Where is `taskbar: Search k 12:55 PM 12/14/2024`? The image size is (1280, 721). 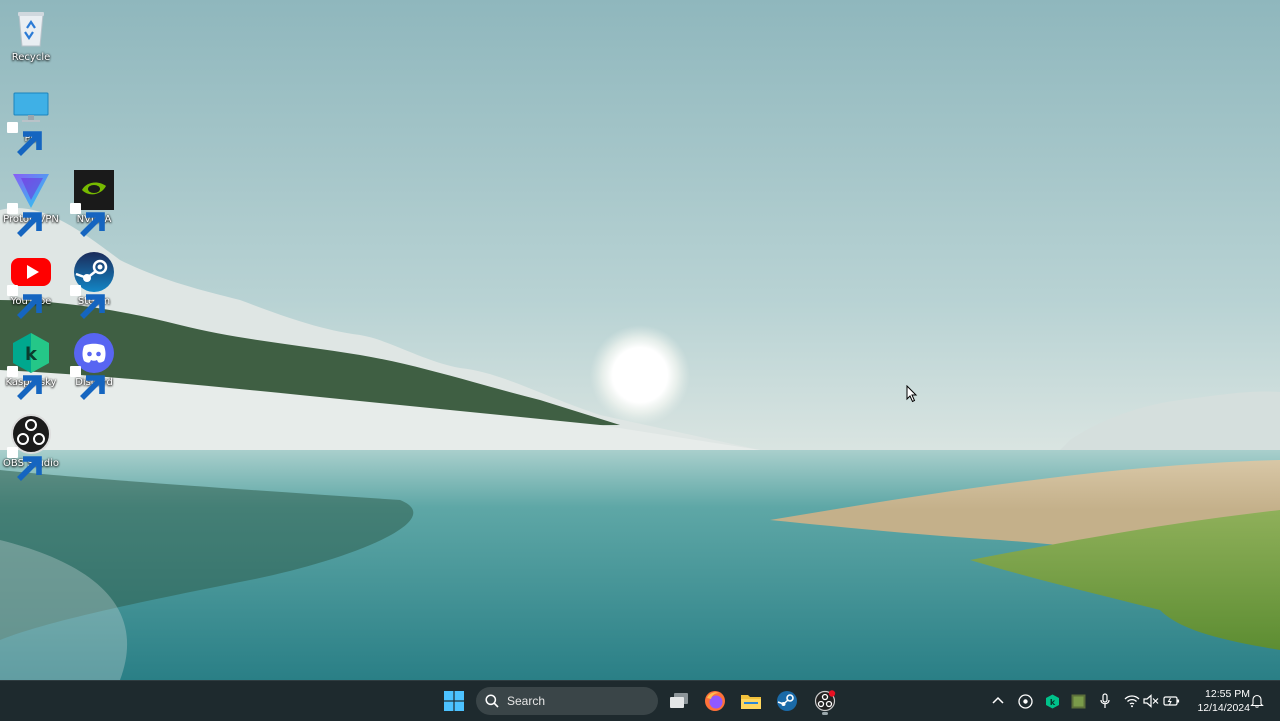
taskbar: Search k 12:55 PM 12/14/2024 is located at coordinates (640, 700).